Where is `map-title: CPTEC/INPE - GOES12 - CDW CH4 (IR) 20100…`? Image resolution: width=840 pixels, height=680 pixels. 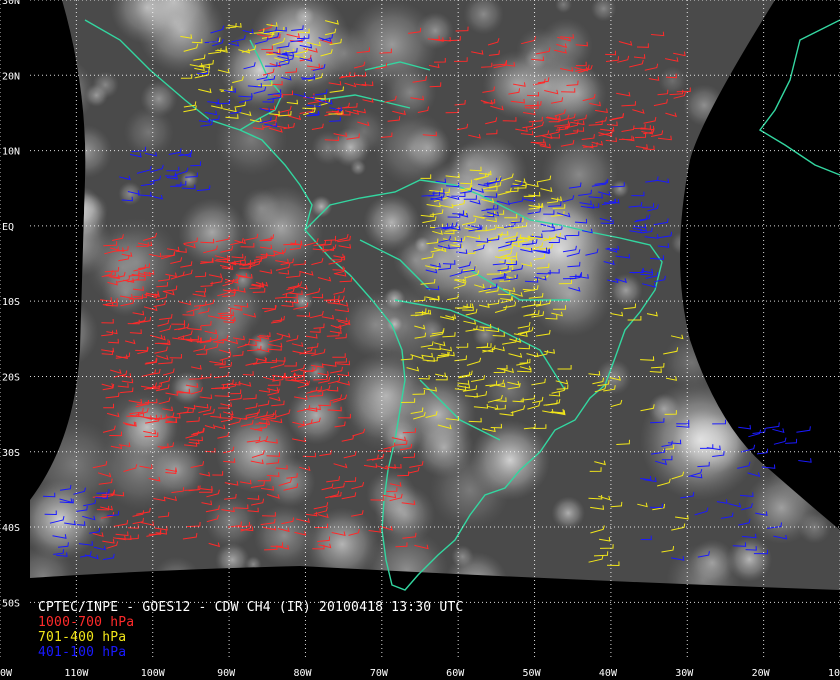 map-title: CPTEC/INPE - GOES12 - CDW CH4 (IR) 20100… is located at coordinates (251, 607).